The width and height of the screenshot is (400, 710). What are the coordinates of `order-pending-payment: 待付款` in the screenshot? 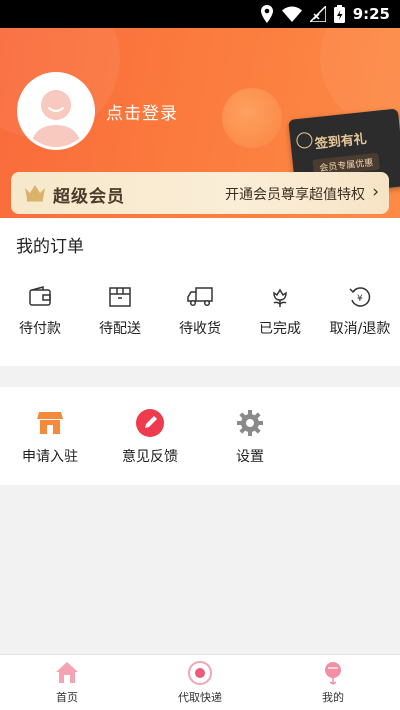 It's located at (40, 312).